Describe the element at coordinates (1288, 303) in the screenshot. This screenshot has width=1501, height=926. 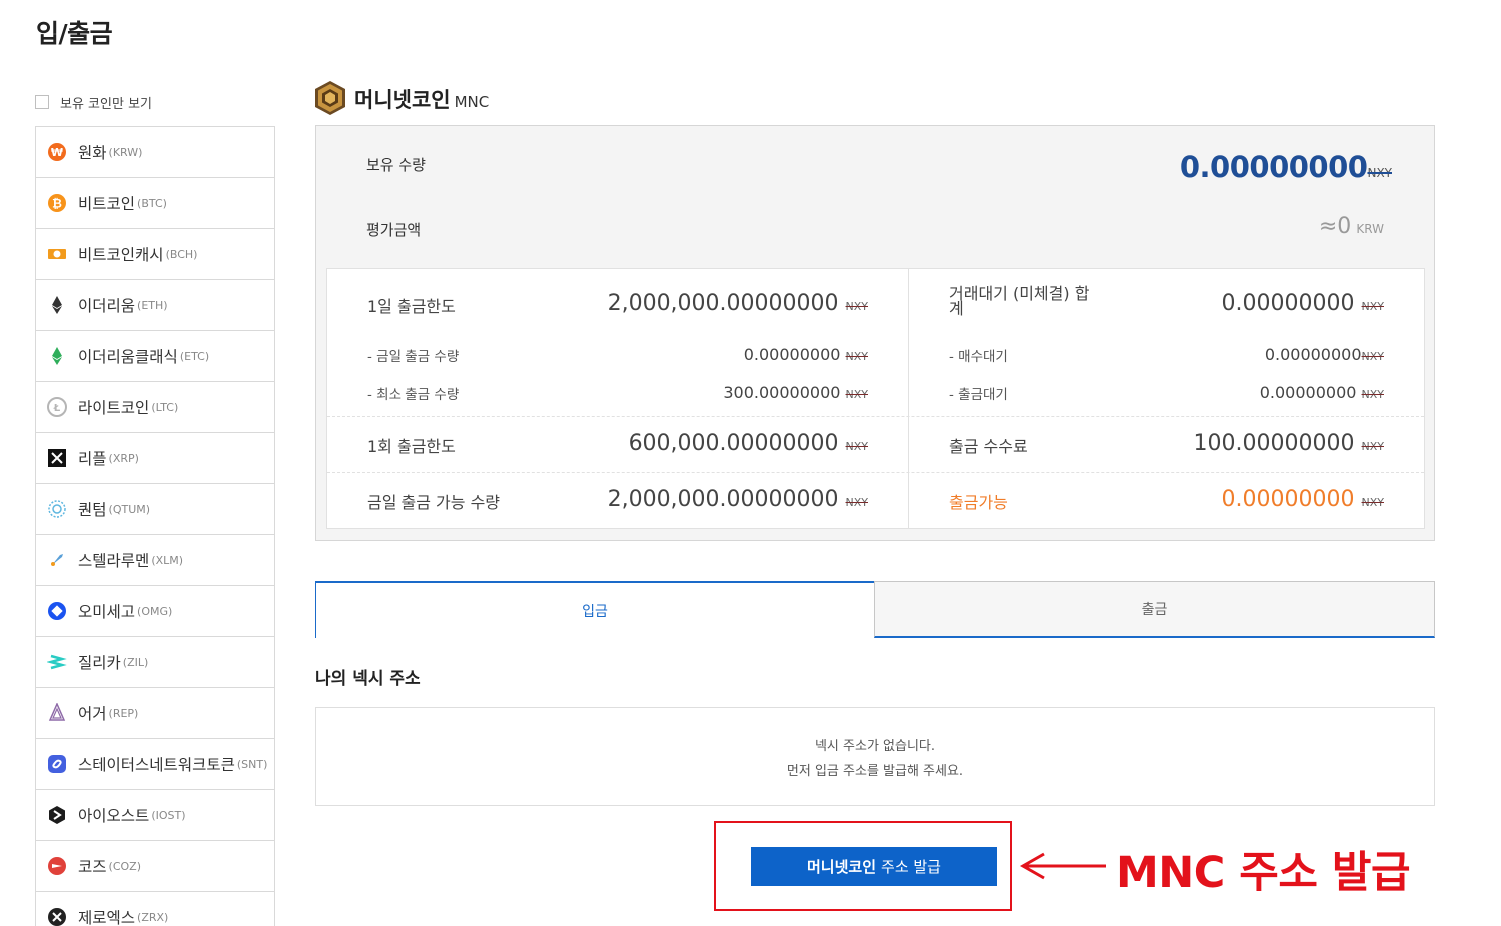
I see `pending-total-value: 0.00000000` at that location.